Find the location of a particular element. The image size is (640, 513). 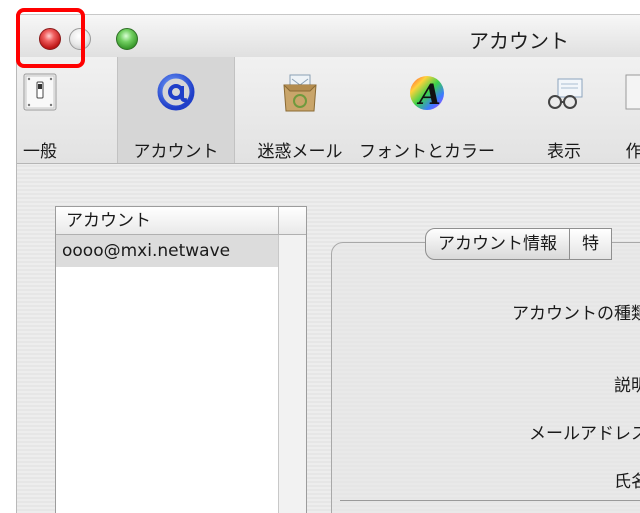

junk-mail-icon is located at coordinates (300, 93).